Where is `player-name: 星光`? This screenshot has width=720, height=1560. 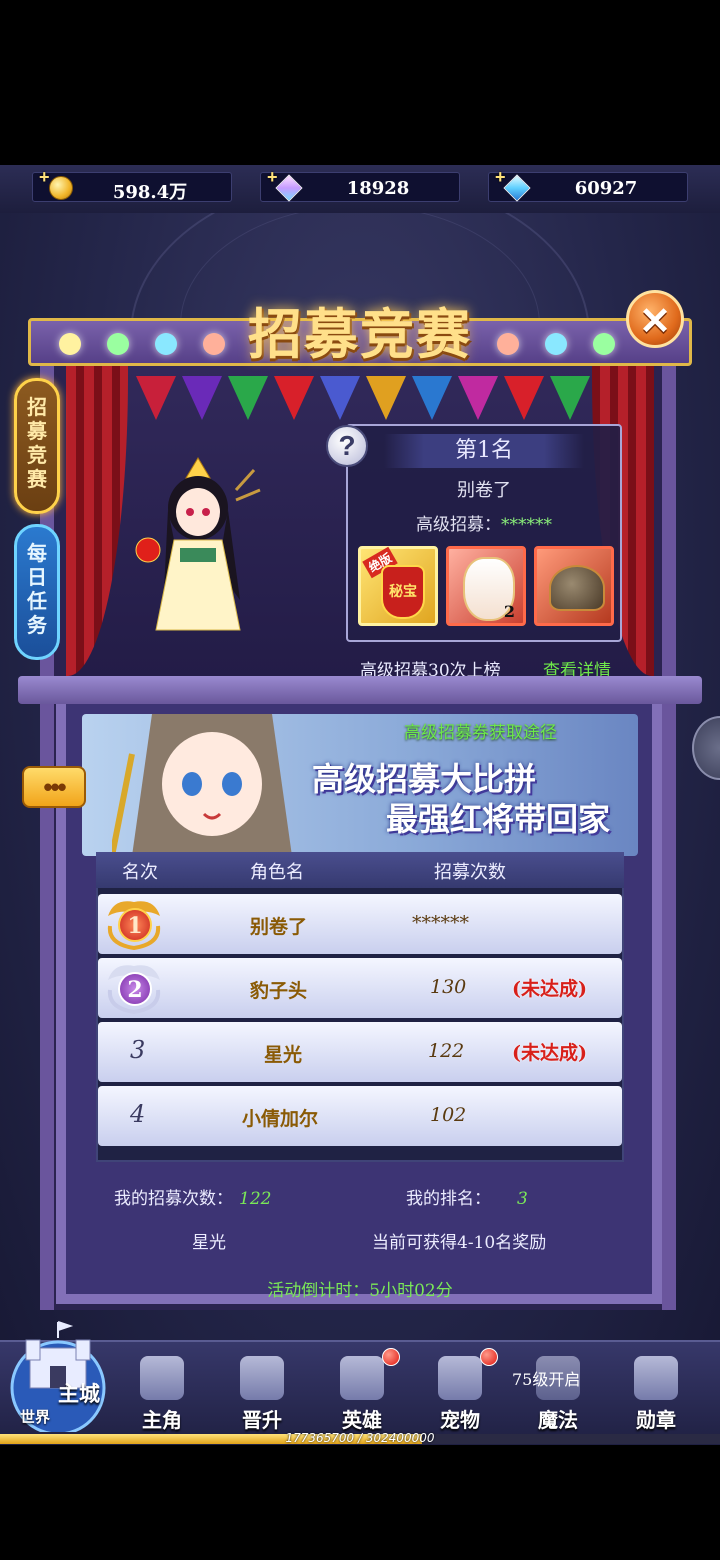
player-name: 星光 is located at coordinates (283, 1055).